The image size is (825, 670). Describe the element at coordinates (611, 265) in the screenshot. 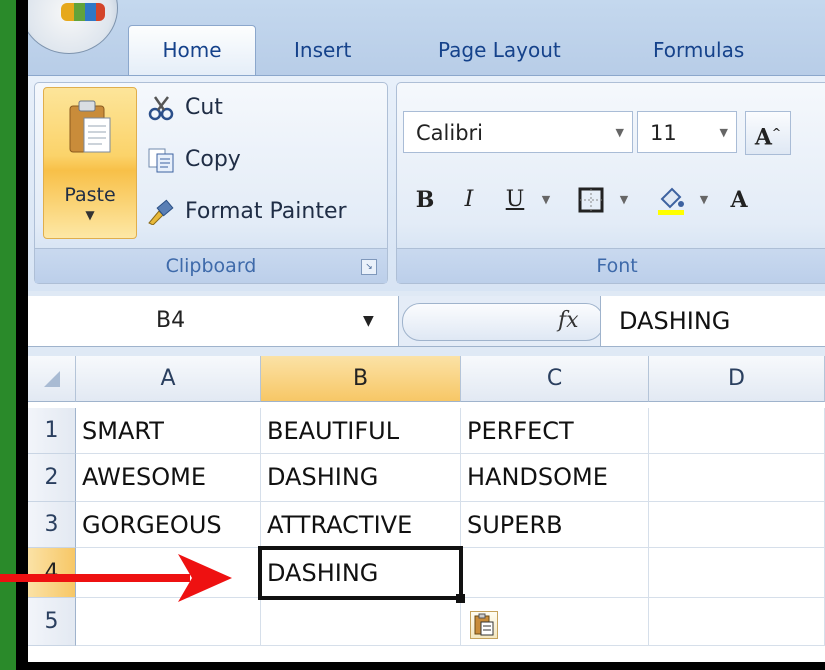

I see `font-group-label: Font` at that location.